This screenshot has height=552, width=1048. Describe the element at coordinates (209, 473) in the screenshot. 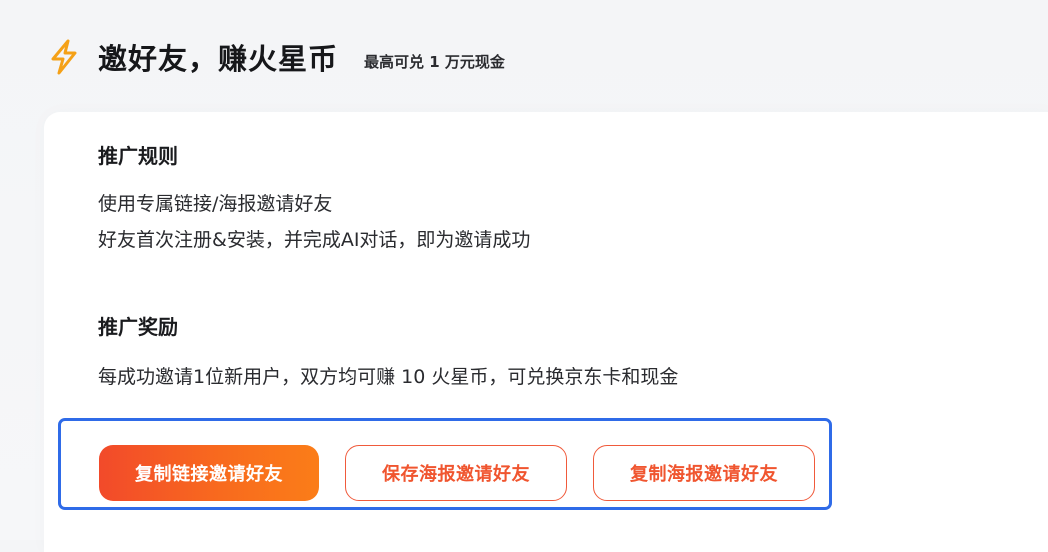

I see `copy-link-invite-button: 复制链接邀请好友` at that location.